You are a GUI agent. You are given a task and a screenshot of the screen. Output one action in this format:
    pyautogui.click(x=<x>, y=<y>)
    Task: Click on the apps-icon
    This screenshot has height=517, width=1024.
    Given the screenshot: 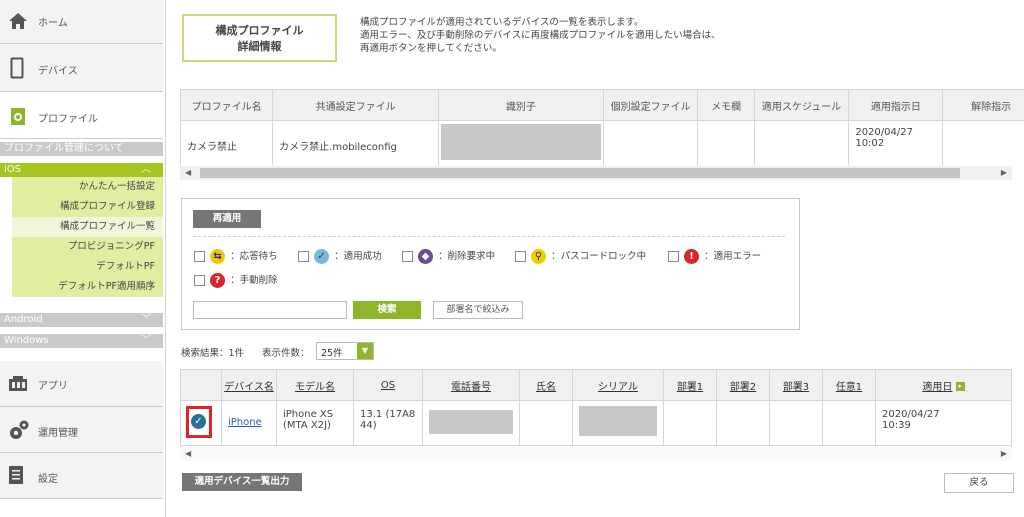 What is the action you would take?
    pyautogui.click(x=18, y=383)
    